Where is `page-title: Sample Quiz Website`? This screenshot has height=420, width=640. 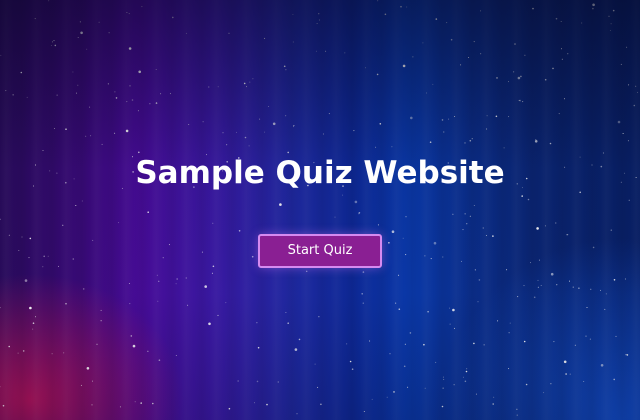 page-title: Sample Quiz Website is located at coordinates (320, 173).